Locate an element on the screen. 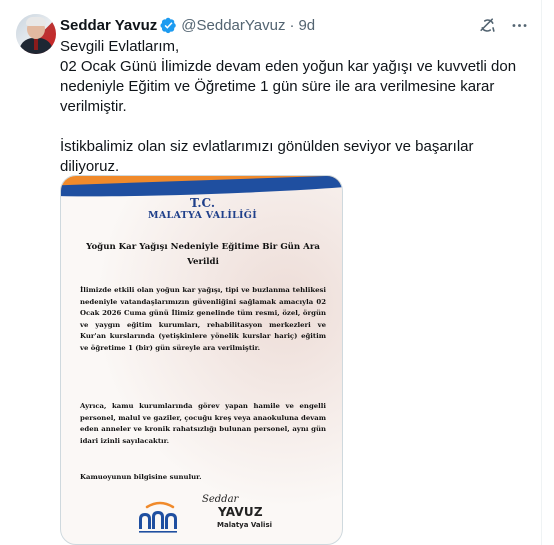 This screenshot has width=554, height=545. signature-name: YAVUZ is located at coordinates (240, 512).